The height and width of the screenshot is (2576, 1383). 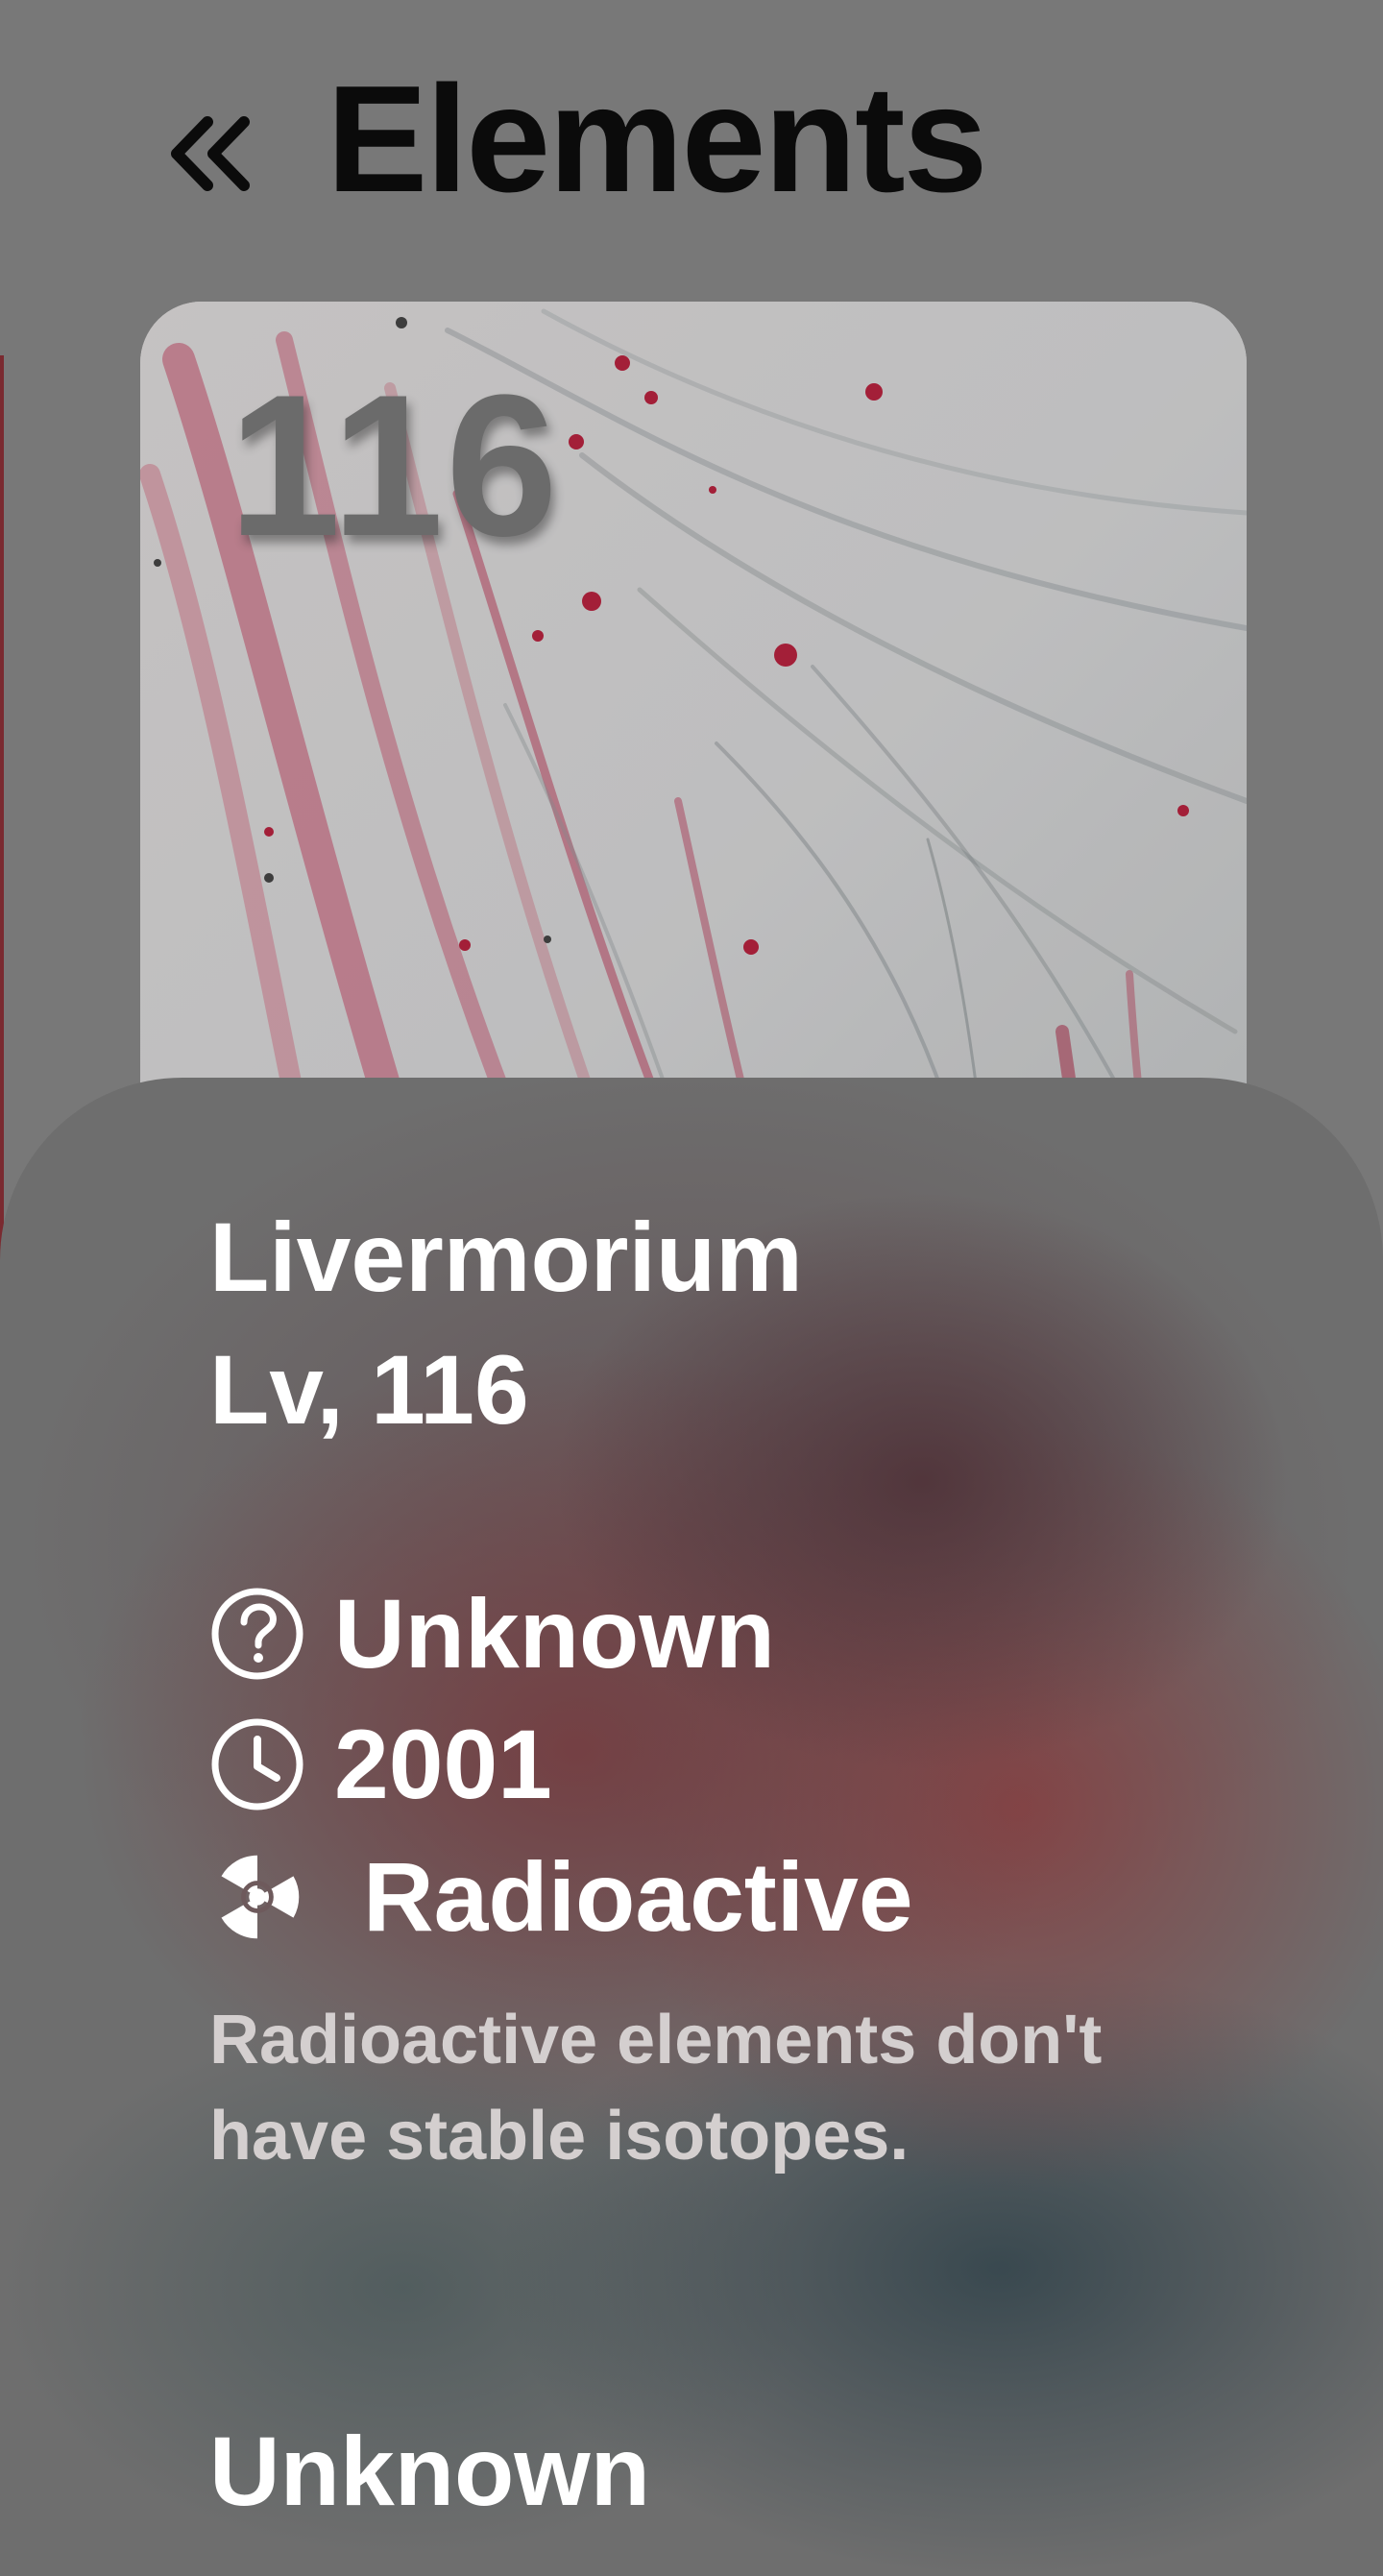 I want to click on question-circle-icon, so click(x=257, y=1634).